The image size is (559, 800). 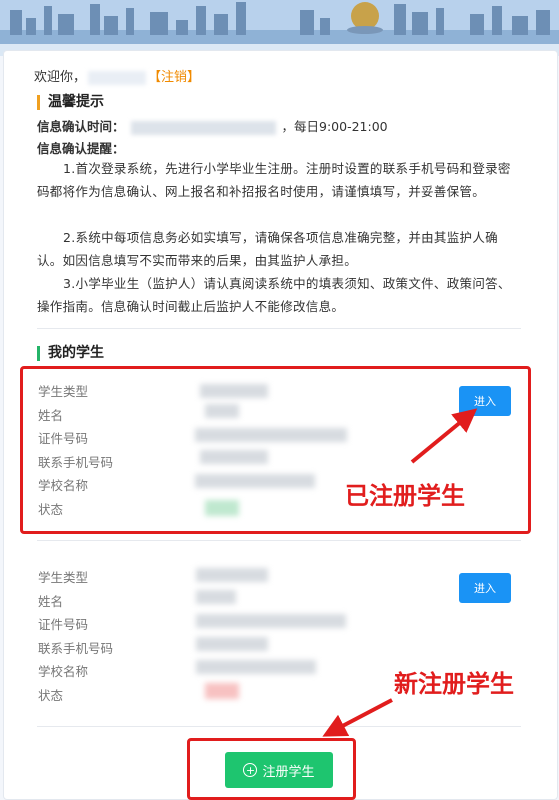 What do you see at coordinates (81, 148) in the screenshot?
I see `confirm-remind-label: 信息确认提醒：` at bounding box center [81, 148].